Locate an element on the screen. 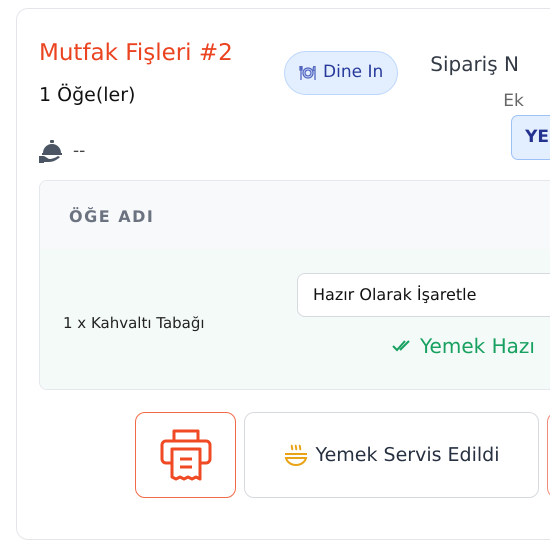 The height and width of the screenshot is (550, 550). column-header: ÖĞE ADI is located at coordinates (112, 217).